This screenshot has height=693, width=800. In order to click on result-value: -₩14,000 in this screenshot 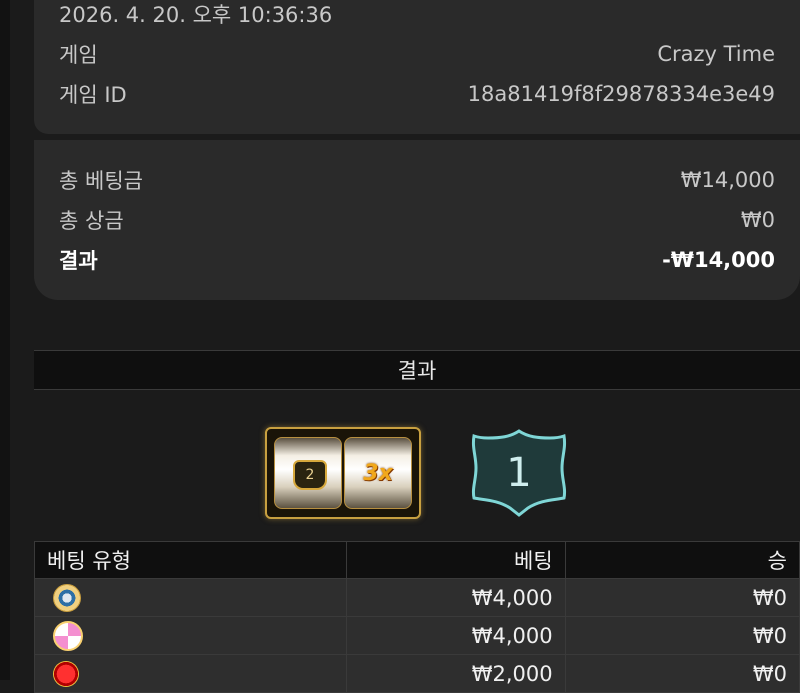, I will do `click(718, 260)`.